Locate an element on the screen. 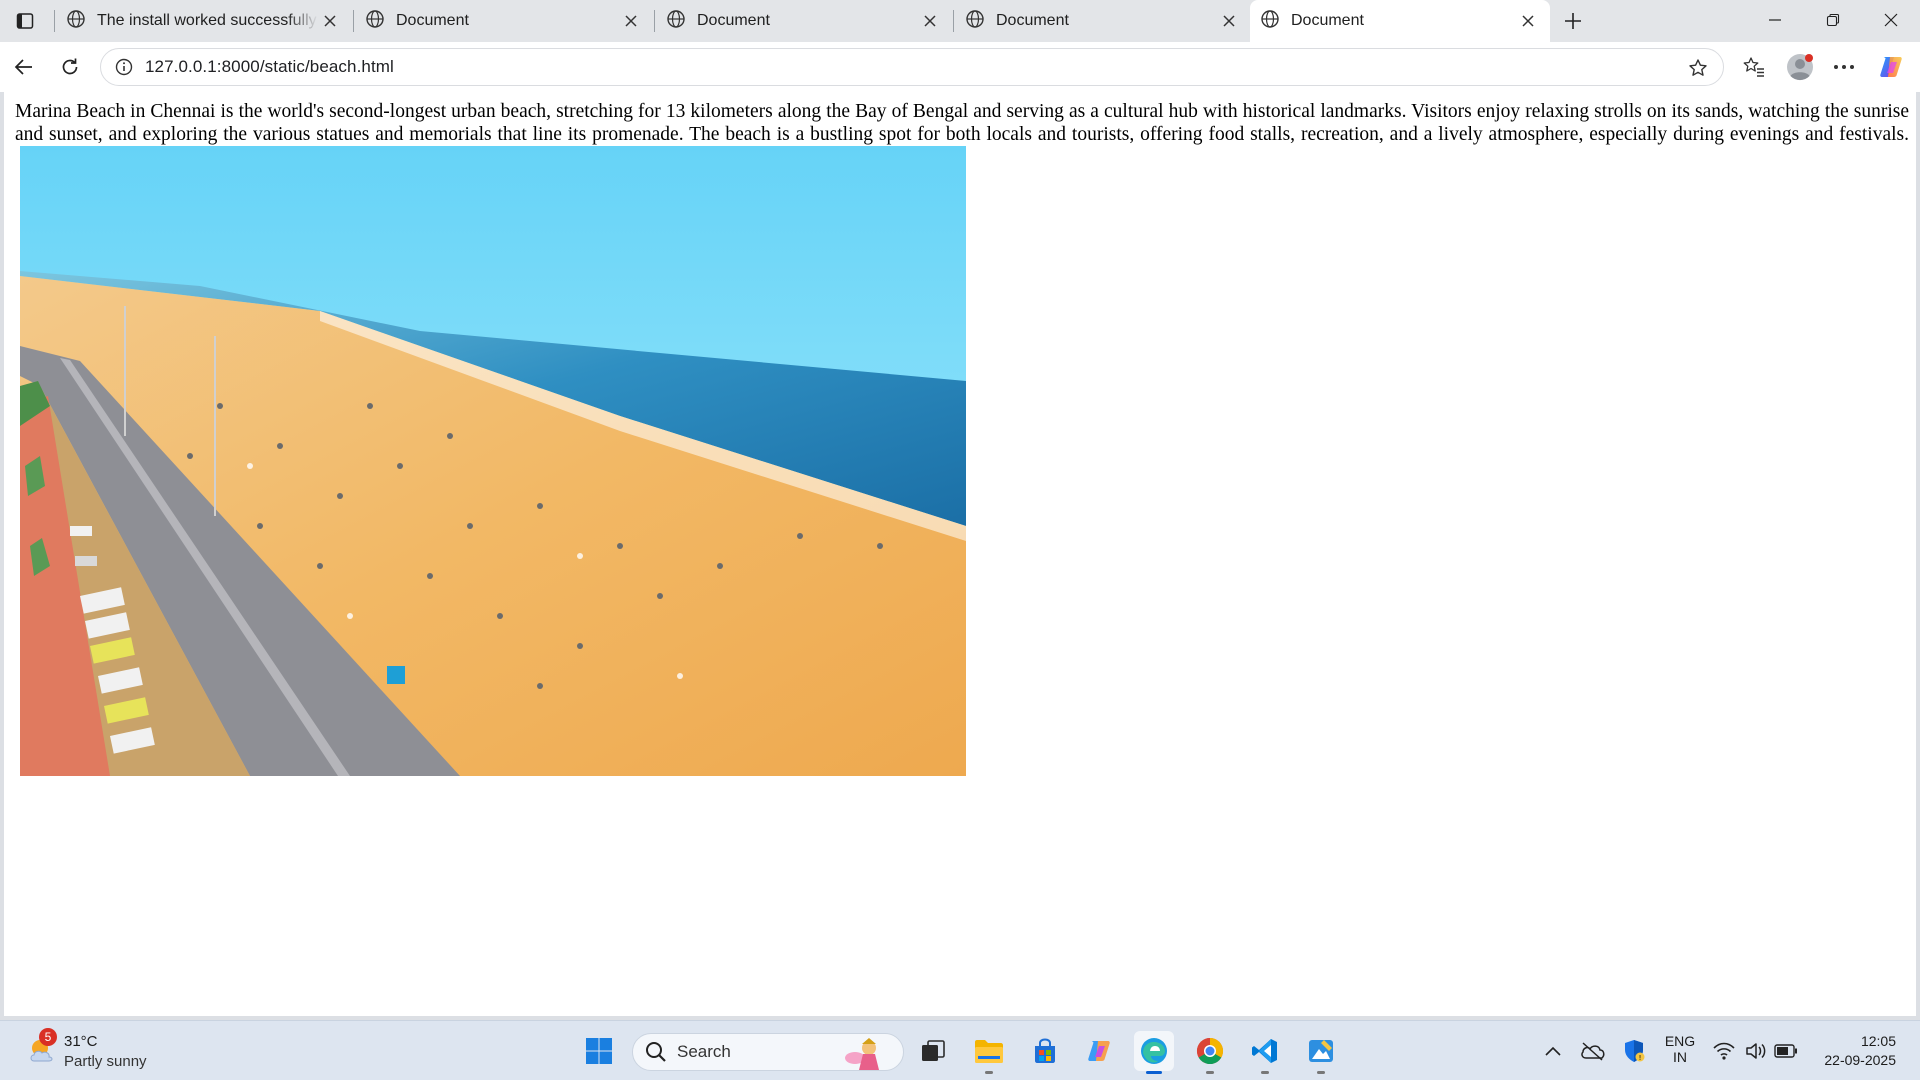 This screenshot has width=1920, height=1080. favorites-button is located at coordinates (1754, 67).